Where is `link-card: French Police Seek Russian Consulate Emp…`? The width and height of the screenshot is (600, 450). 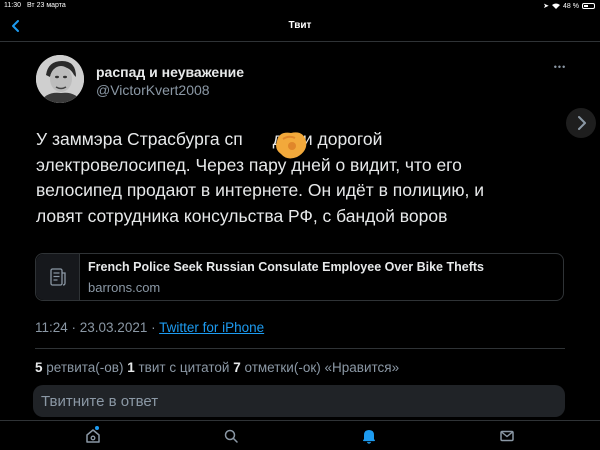 link-card: French Police Seek Russian Consulate Emp… is located at coordinates (299, 277).